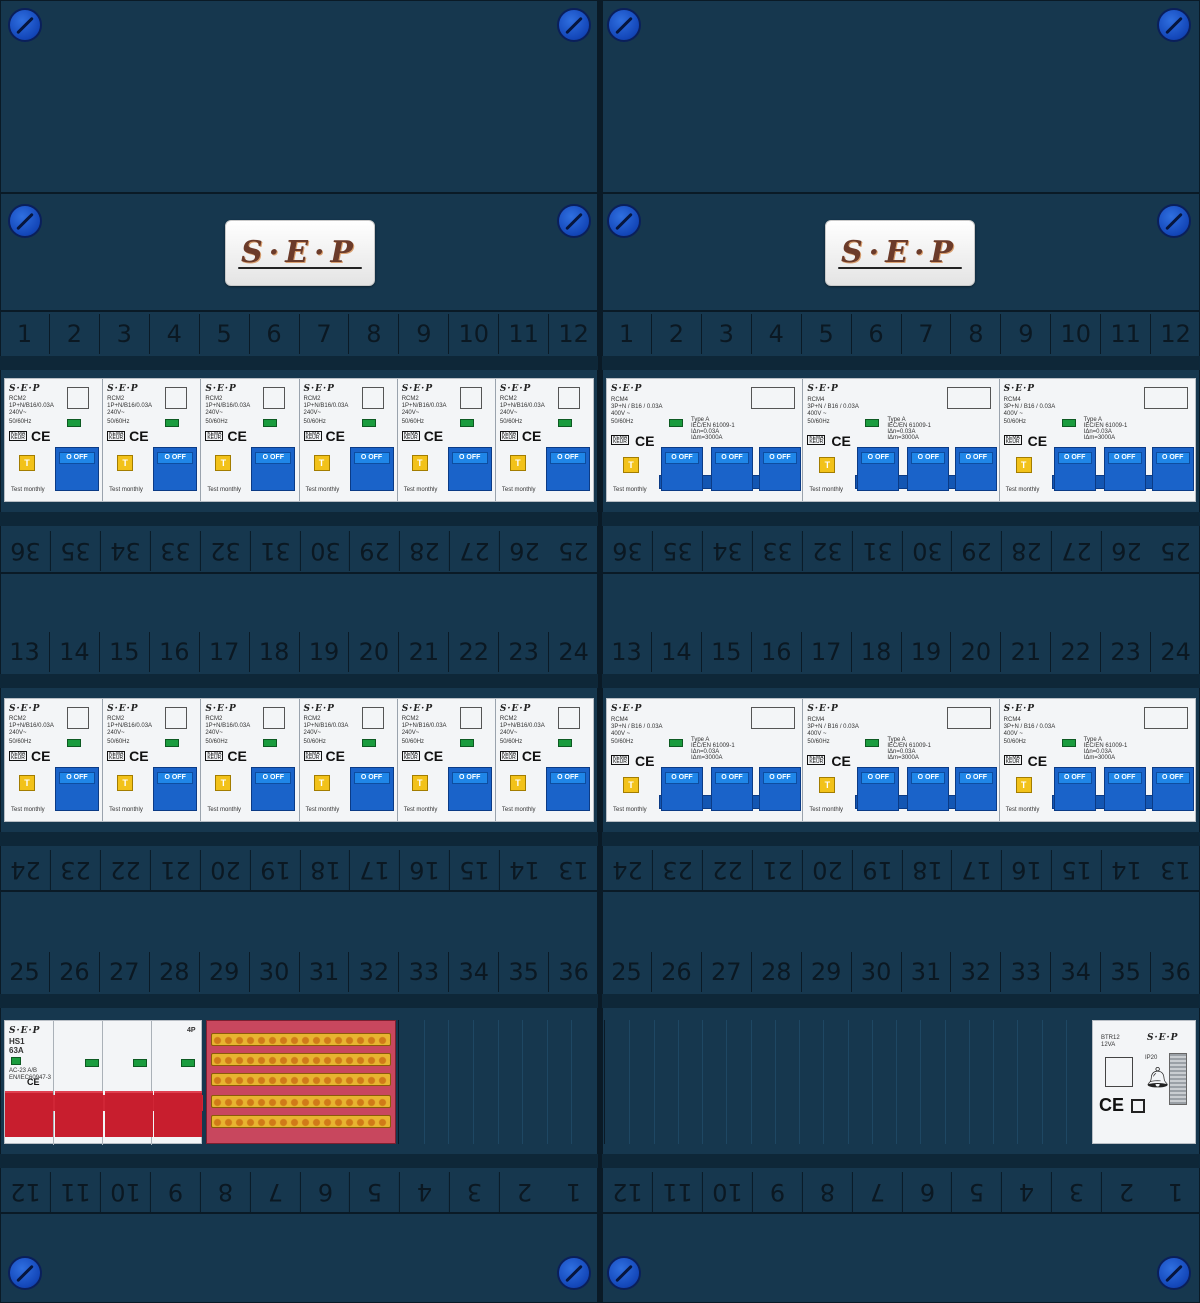  Describe the element at coordinates (335, 756) in the screenshot. I see `ce-mark: CE` at that location.